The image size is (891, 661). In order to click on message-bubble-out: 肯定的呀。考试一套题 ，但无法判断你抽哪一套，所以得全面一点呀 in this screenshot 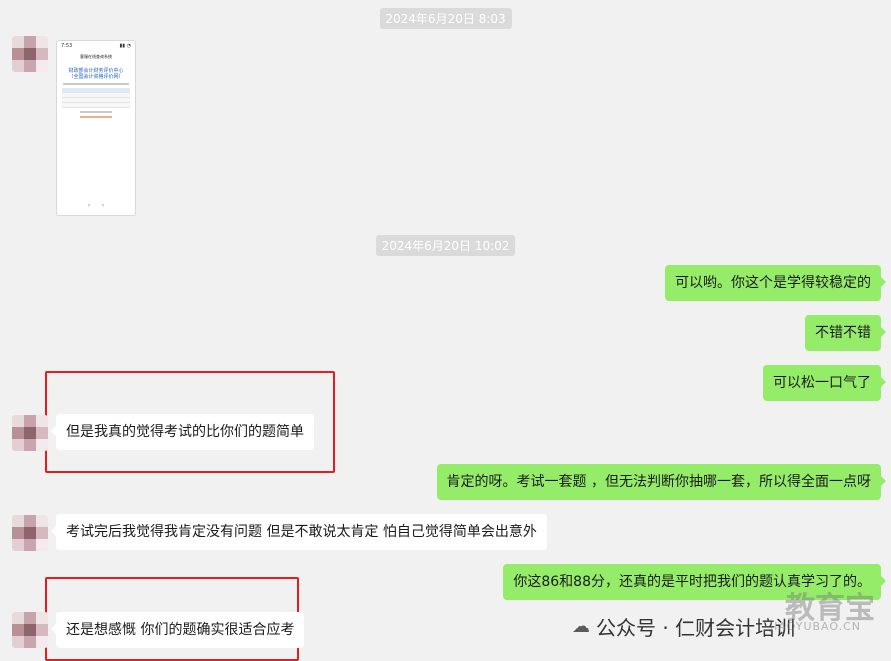, I will do `click(661, 482)`.